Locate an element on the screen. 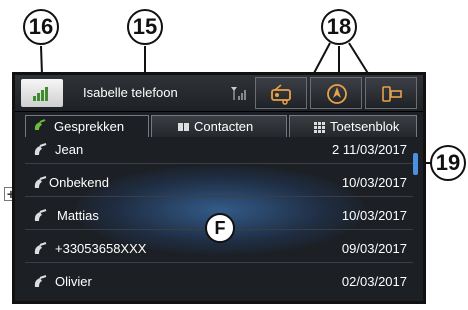 This screenshot has height=310, width=468. keypad-icon is located at coordinates (319, 127).